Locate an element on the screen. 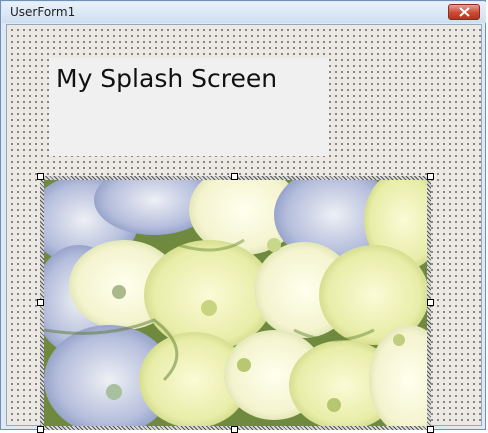 The width and height of the screenshot is (488, 433). window-title: UserForm1 is located at coordinates (43, 12).